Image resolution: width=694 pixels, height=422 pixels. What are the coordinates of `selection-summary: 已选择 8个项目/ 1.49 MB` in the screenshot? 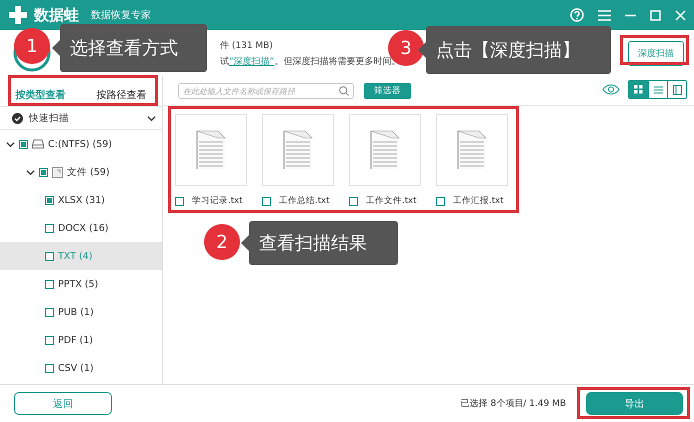 It's located at (513, 404).